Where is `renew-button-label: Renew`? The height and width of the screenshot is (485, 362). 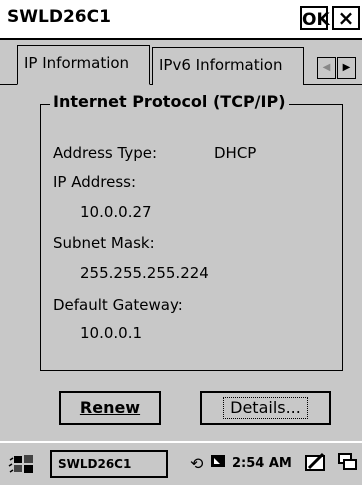 renew-button-label: Renew is located at coordinates (110, 407).